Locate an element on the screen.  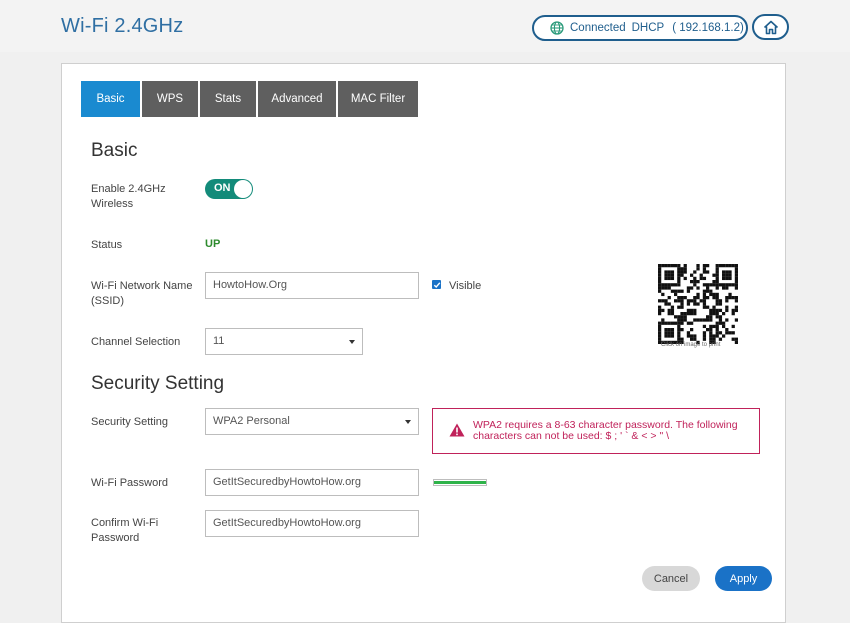
password-strength-fill is located at coordinates (460, 482).